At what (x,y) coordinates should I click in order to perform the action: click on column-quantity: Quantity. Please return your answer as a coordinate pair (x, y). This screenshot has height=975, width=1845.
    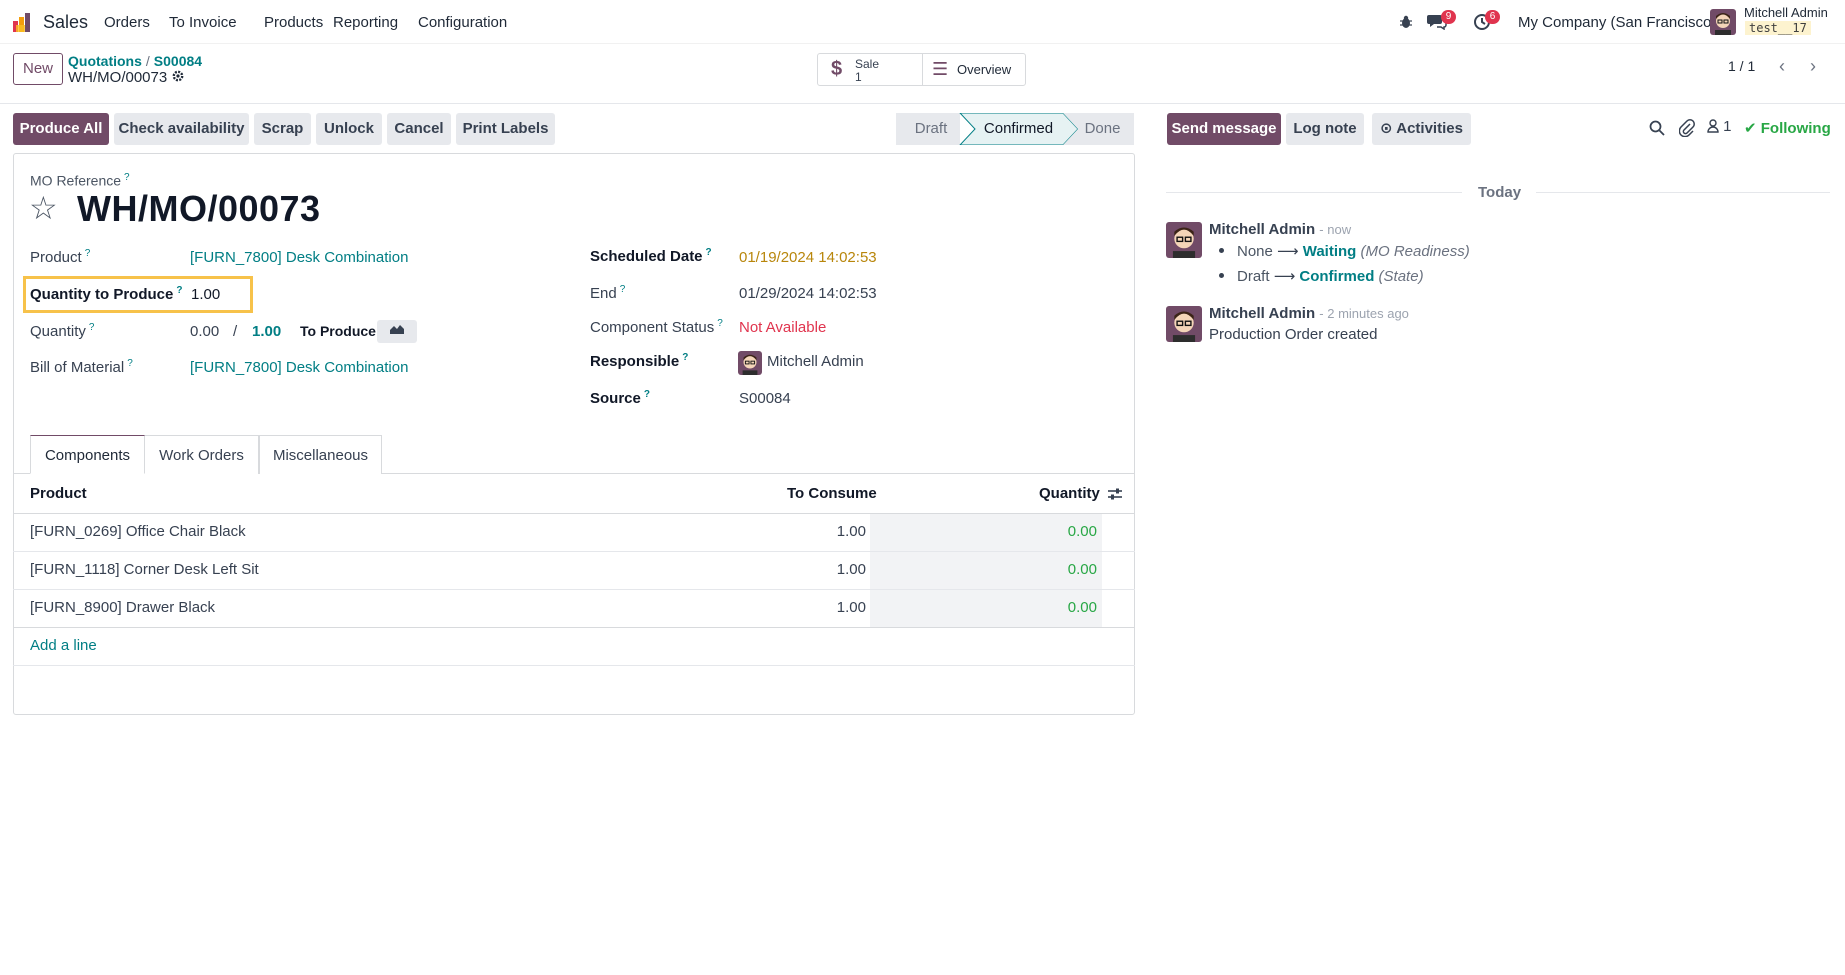
    Looking at the image, I should click on (1069, 493).